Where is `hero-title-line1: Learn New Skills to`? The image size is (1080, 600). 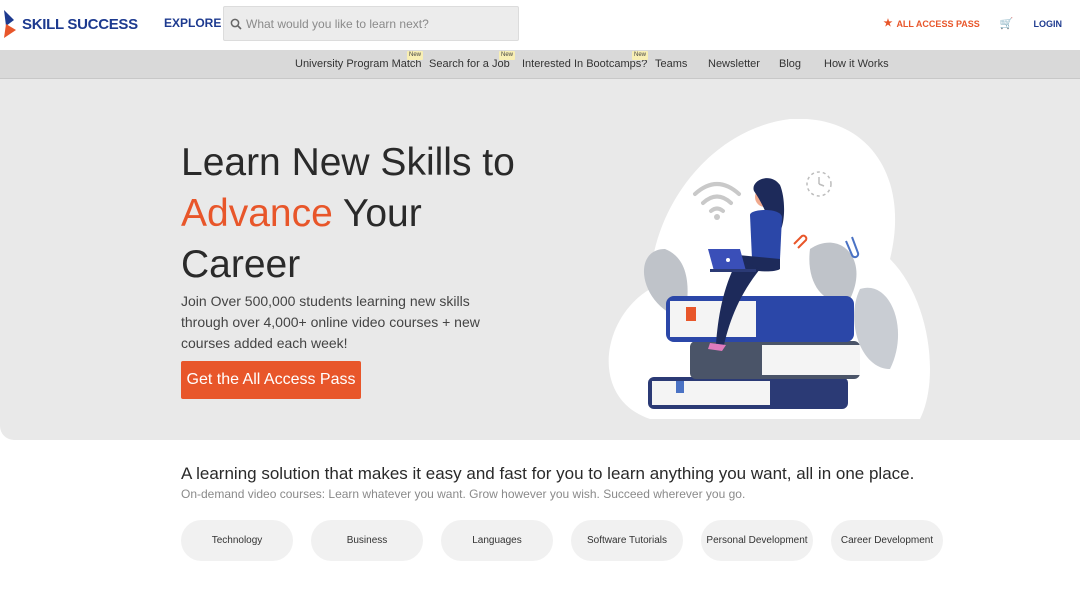
hero-title-line1: Learn New Skills to is located at coordinates (348, 162).